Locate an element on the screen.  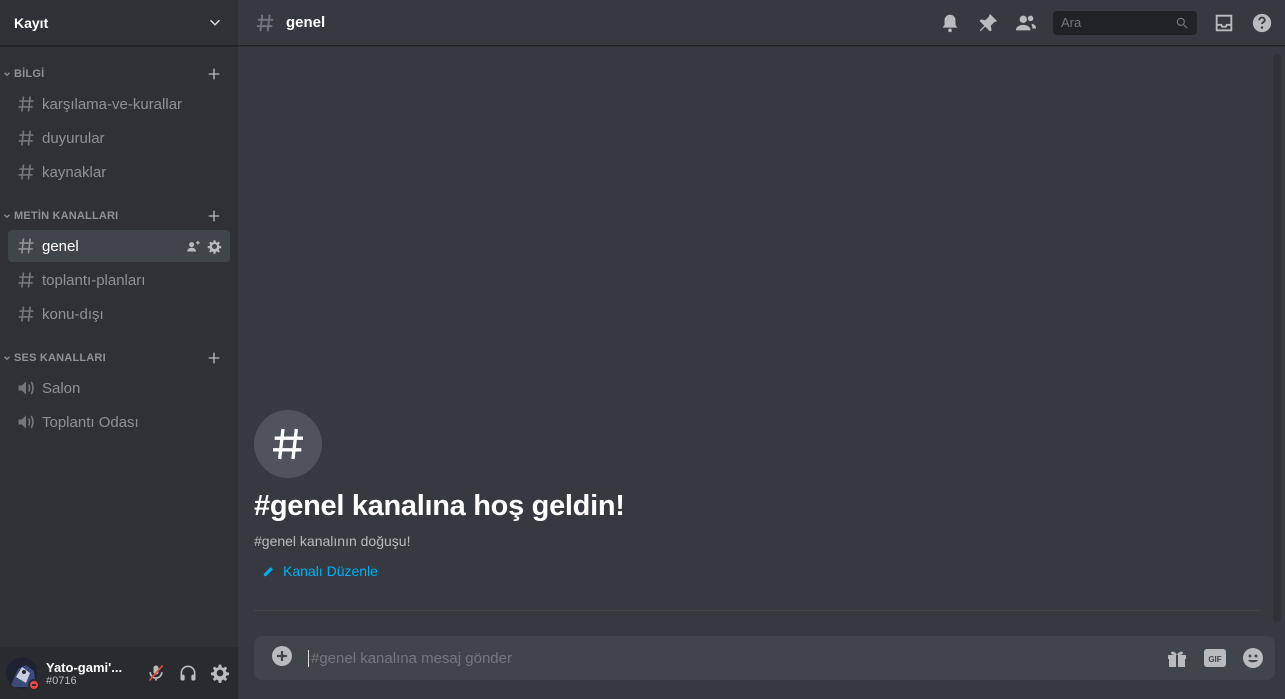
plus-circle-icon is located at coordinates (282, 656).